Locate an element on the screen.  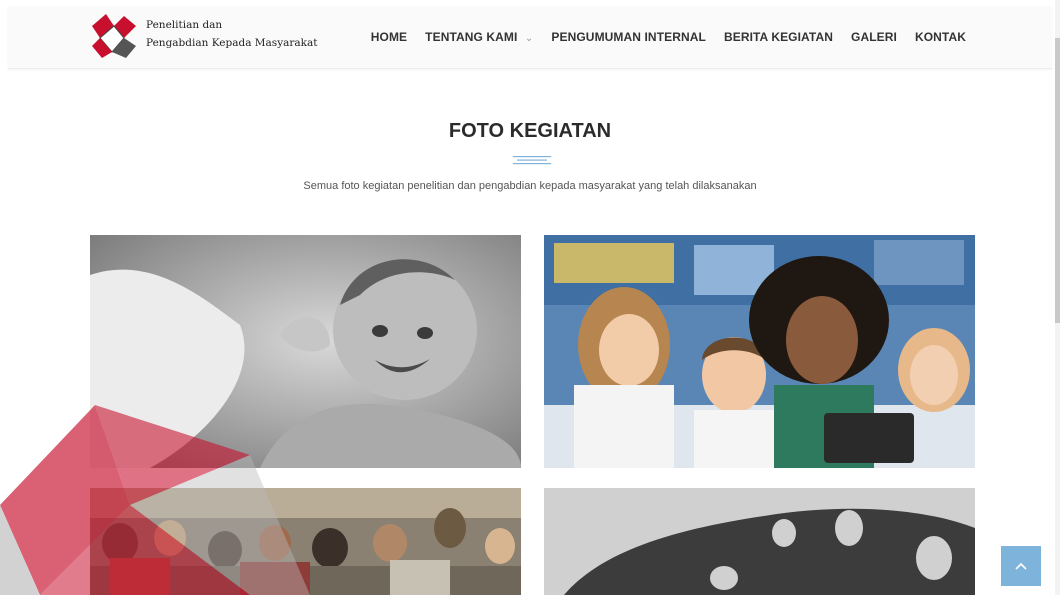
gallery-photo-abstract is located at coordinates (759, 541).